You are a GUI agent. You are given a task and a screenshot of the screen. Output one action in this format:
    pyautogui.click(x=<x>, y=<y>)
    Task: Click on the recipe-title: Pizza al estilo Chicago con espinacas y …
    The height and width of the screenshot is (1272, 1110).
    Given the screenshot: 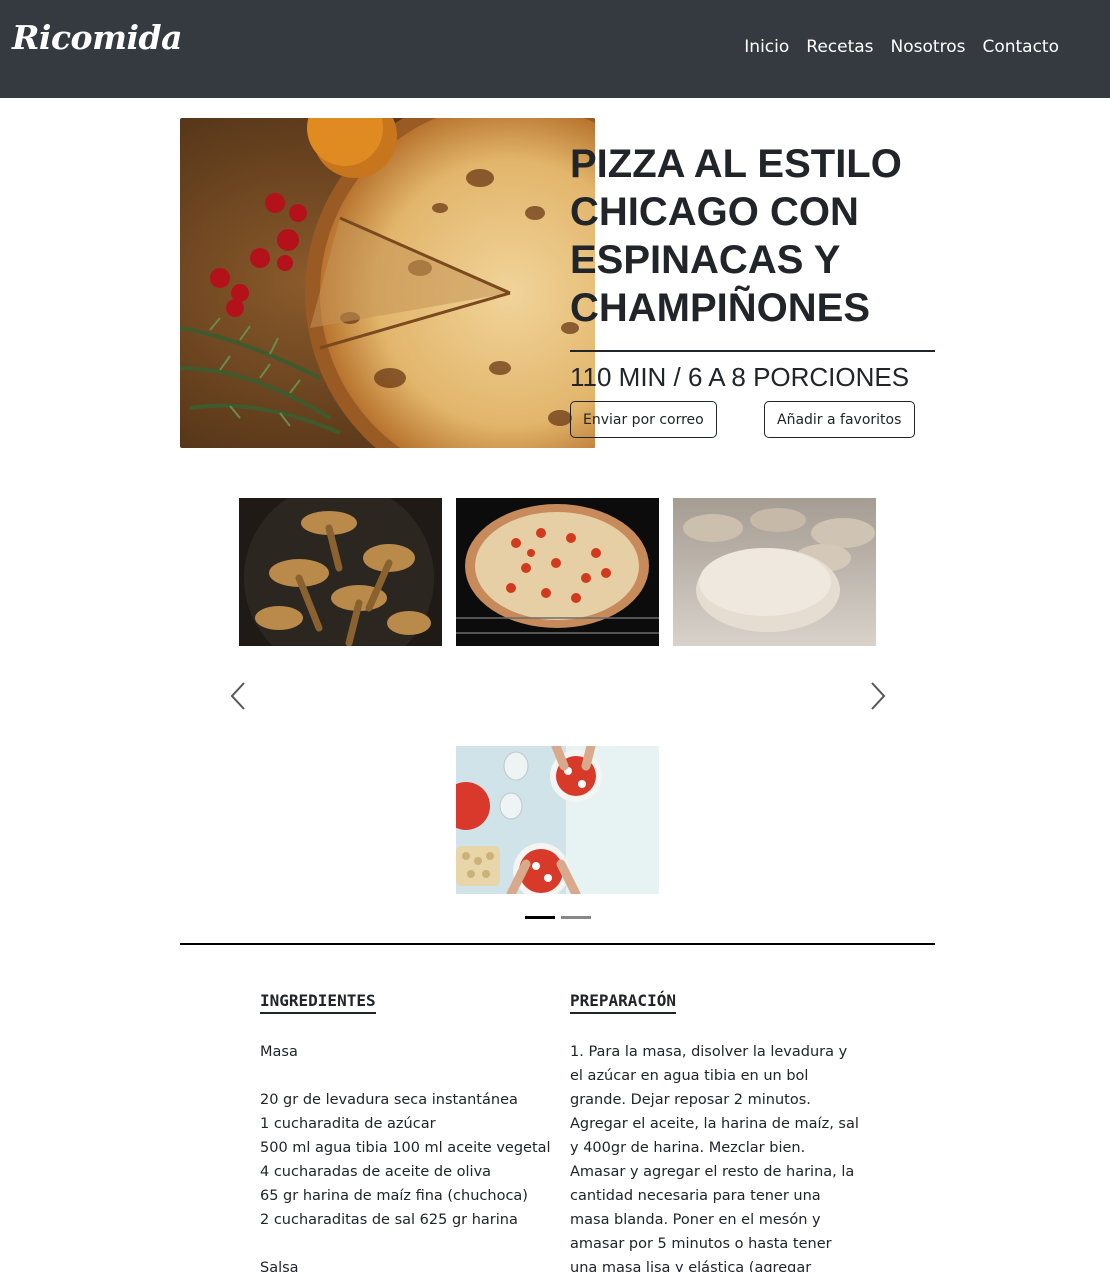 What is the action you would take?
    pyautogui.click(x=736, y=236)
    